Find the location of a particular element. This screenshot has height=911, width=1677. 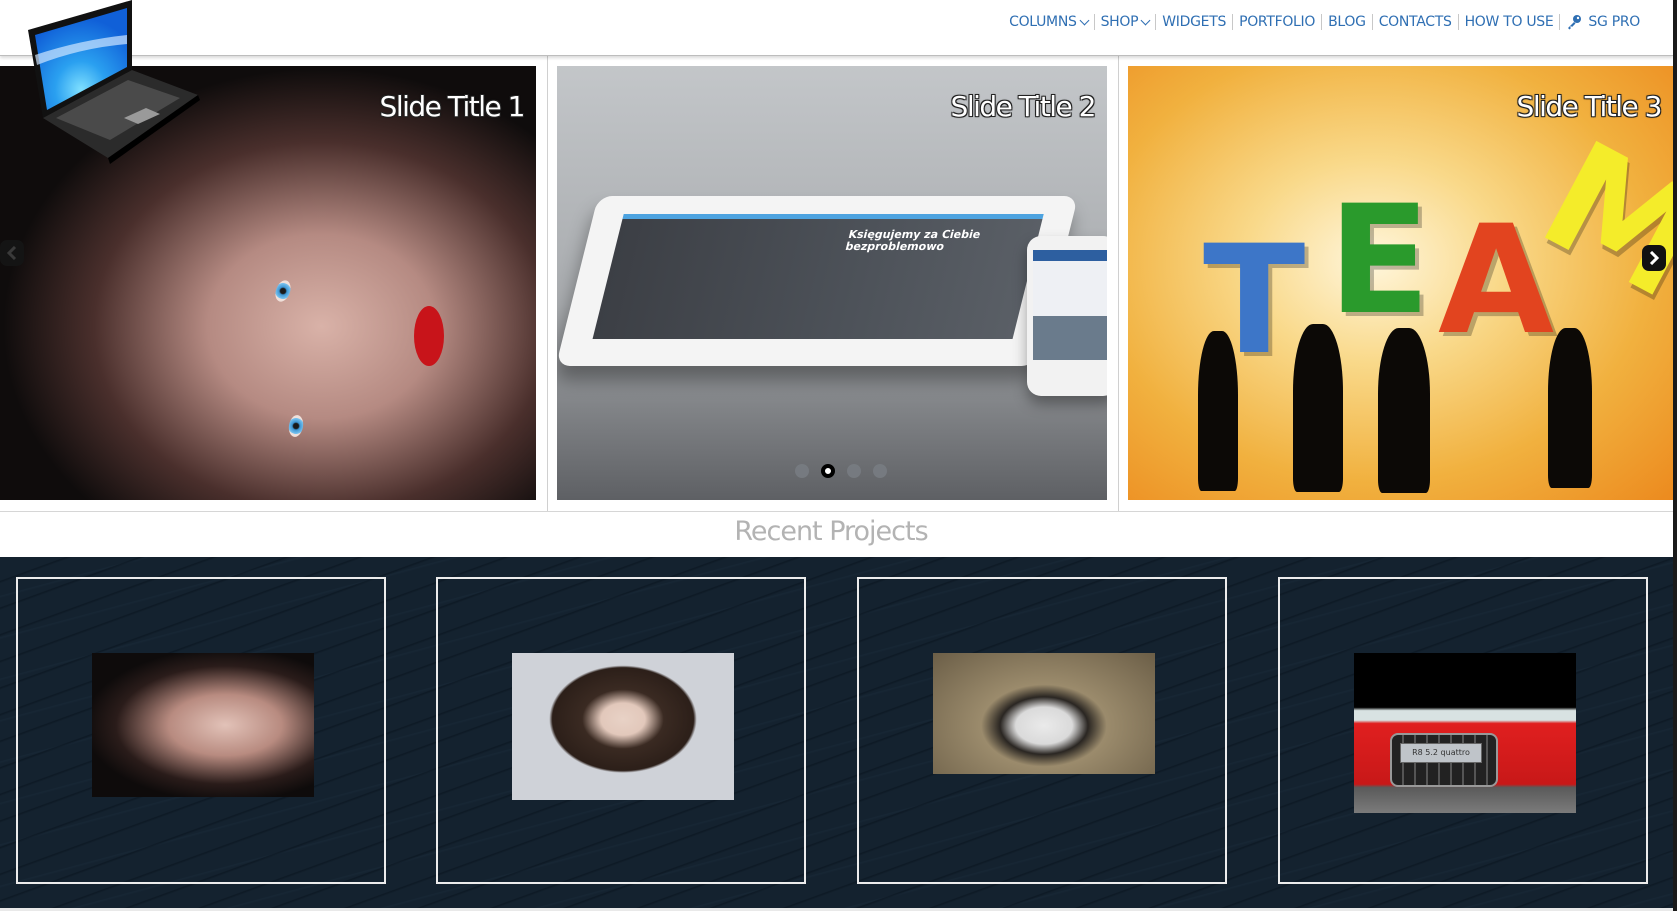

nav-widgets: WIDGETS is located at coordinates (1194, 22).